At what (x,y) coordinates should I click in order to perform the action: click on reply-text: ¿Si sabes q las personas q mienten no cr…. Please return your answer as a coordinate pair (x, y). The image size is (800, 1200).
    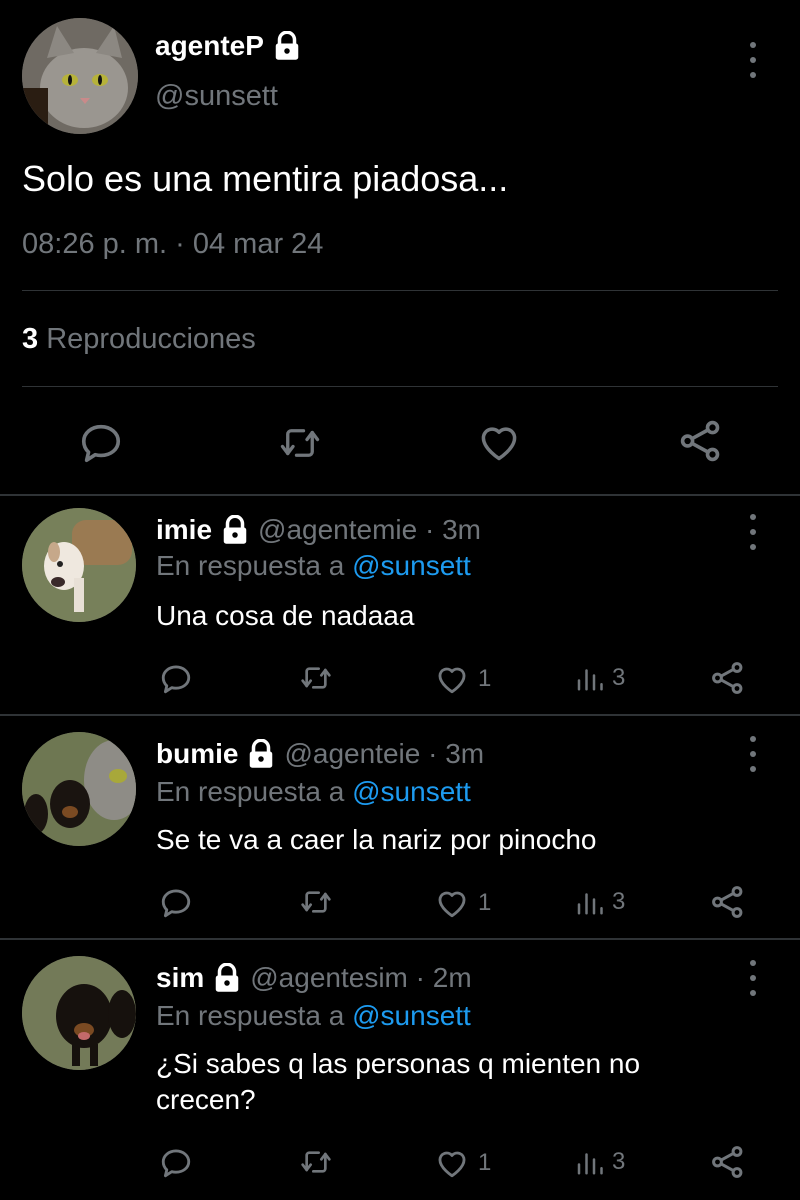
    Looking at the image, I should click on (398, 1081).